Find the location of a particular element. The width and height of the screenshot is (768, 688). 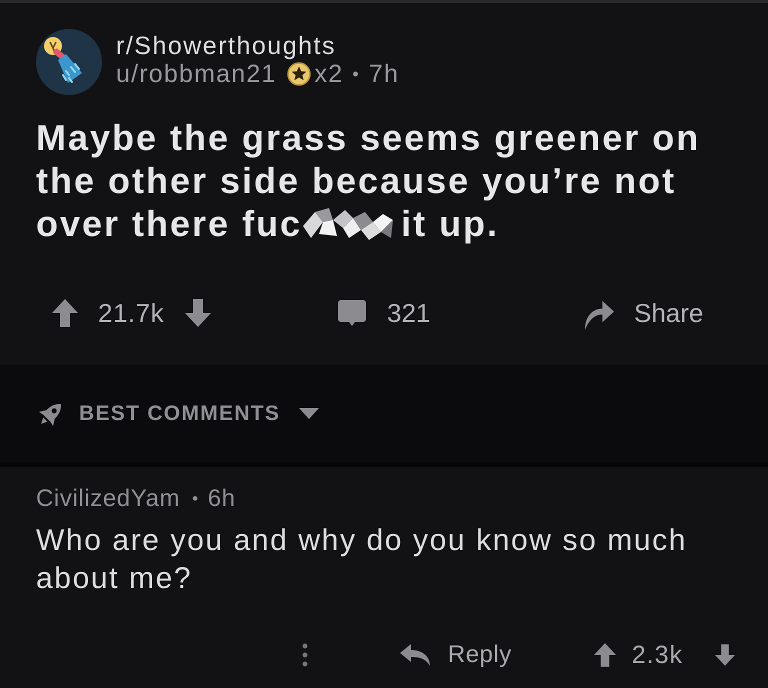

caret-icon is located at coordinates (309, 413).